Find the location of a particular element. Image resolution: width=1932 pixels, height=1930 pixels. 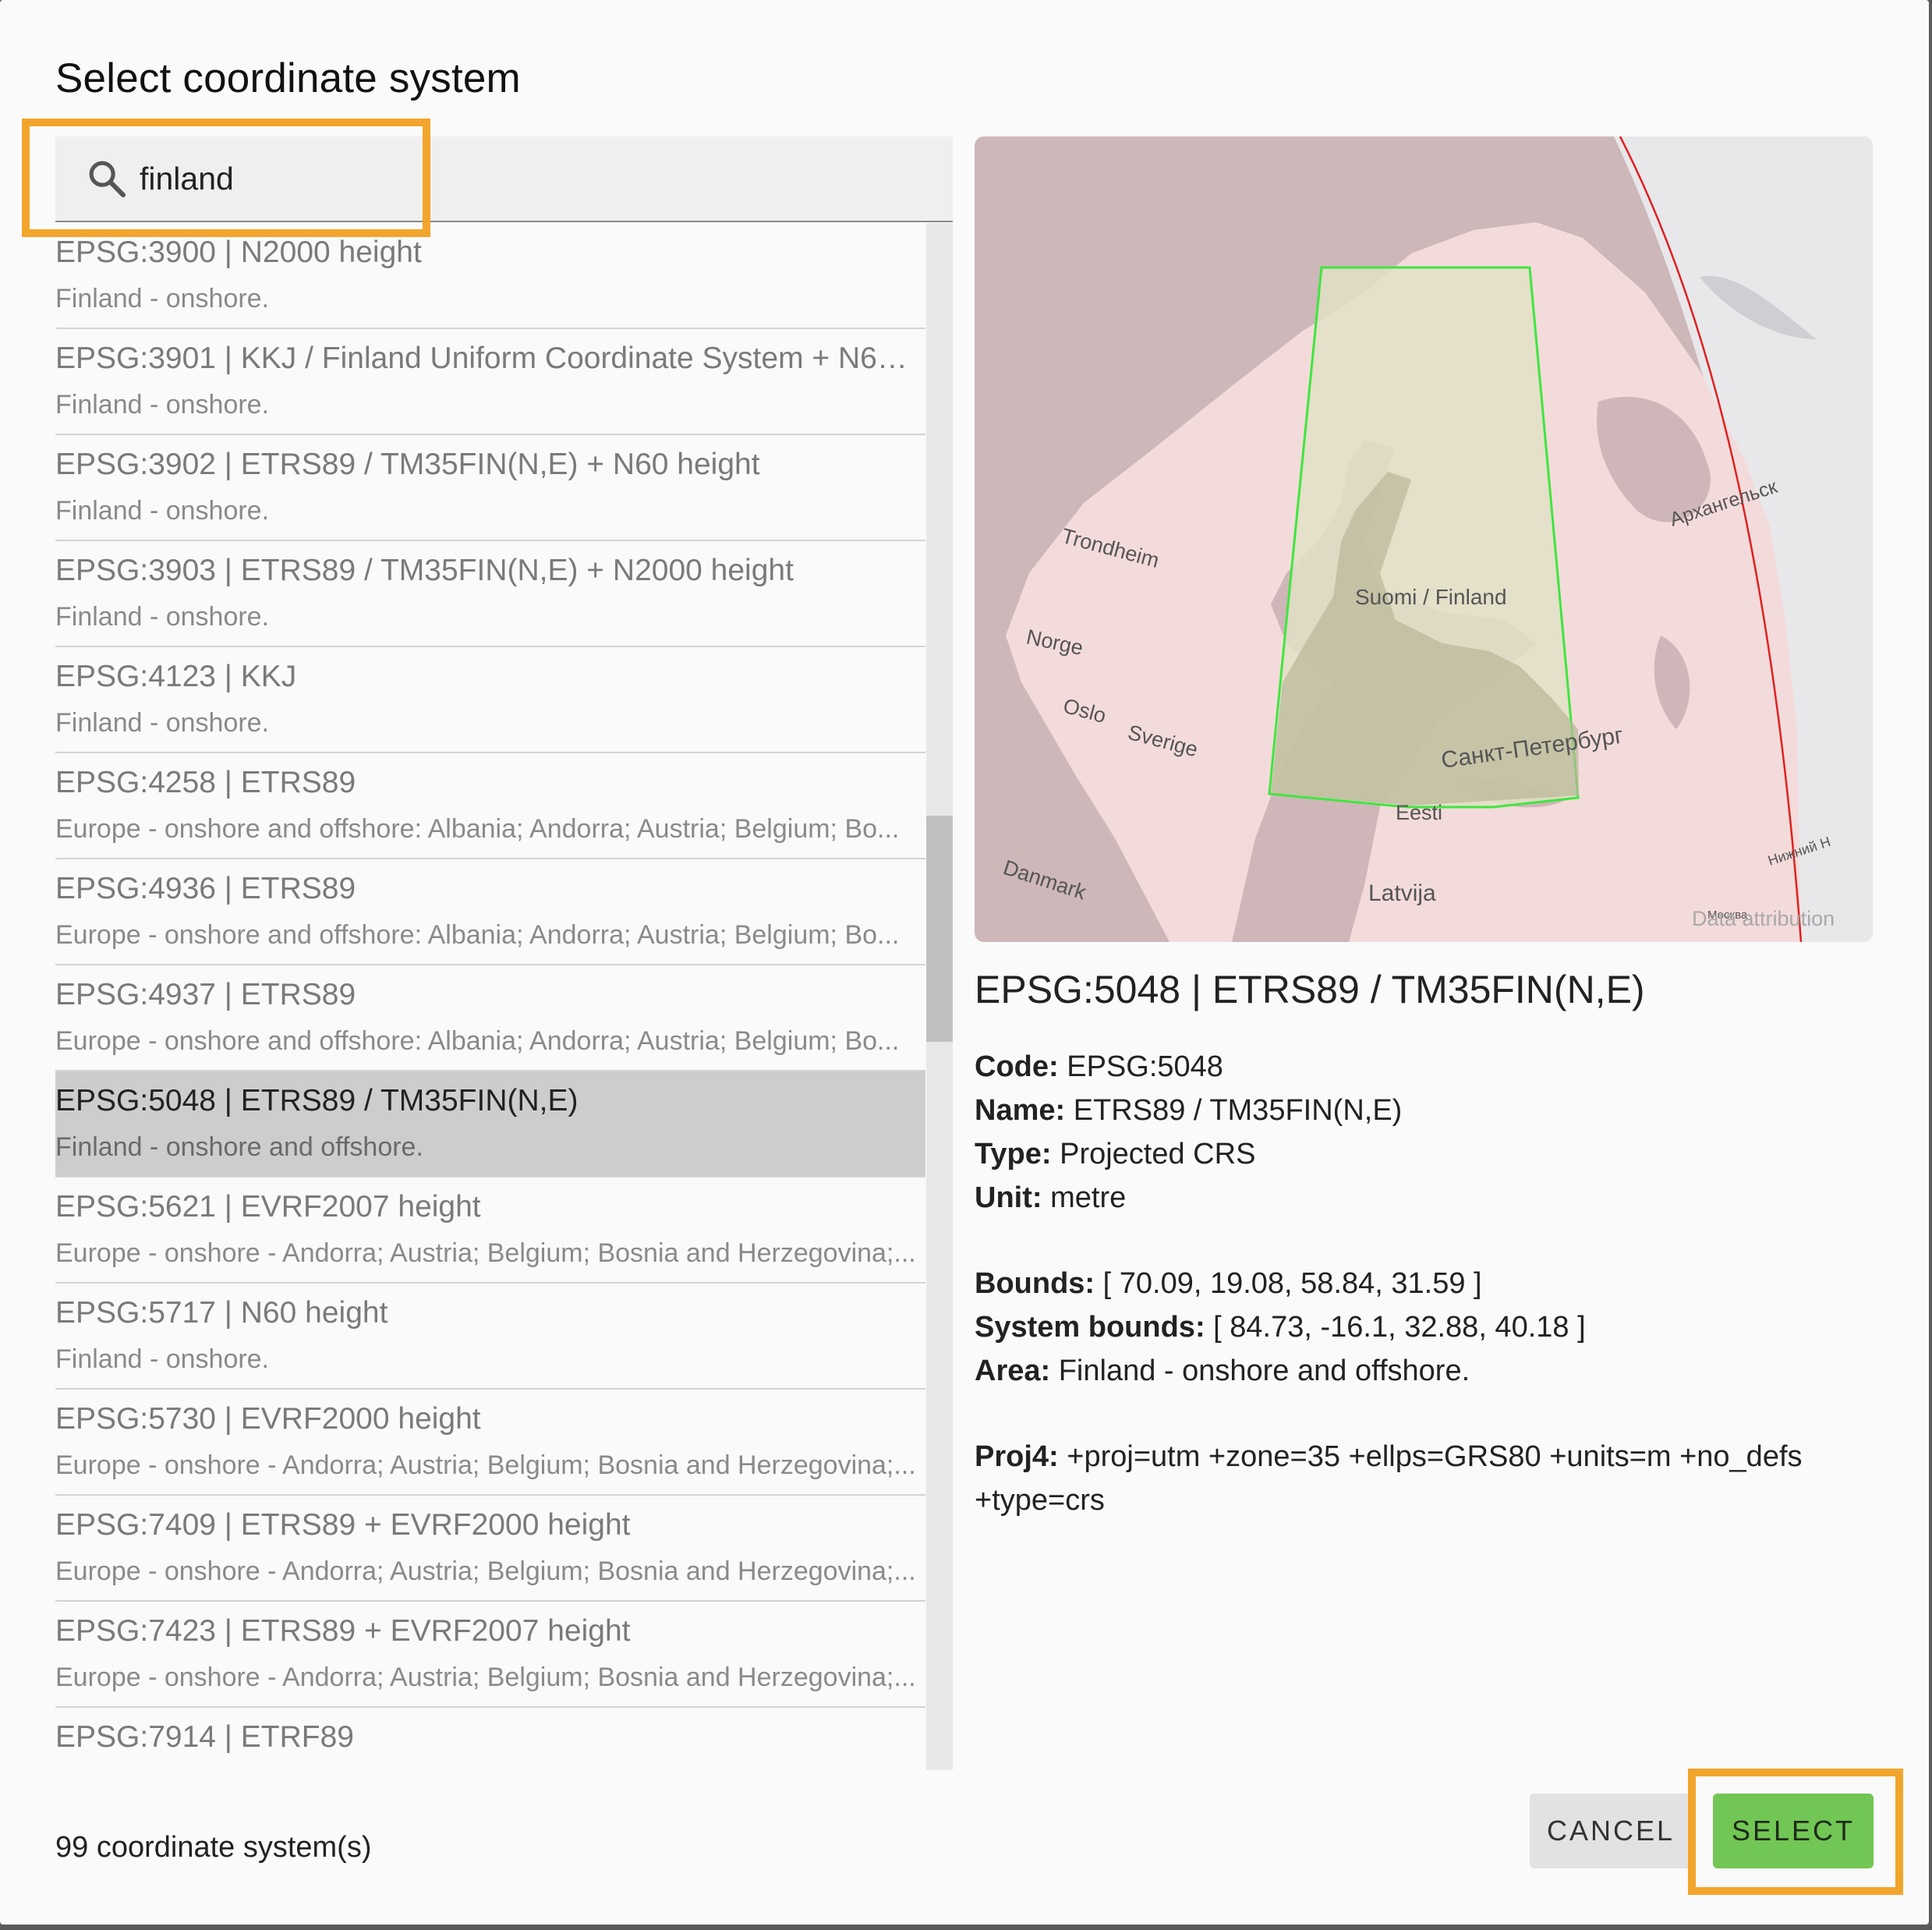

bounds-value: [ 70.09, 19.08, 58.84, 31.59 ] is located at coordinates (1292, 1283).